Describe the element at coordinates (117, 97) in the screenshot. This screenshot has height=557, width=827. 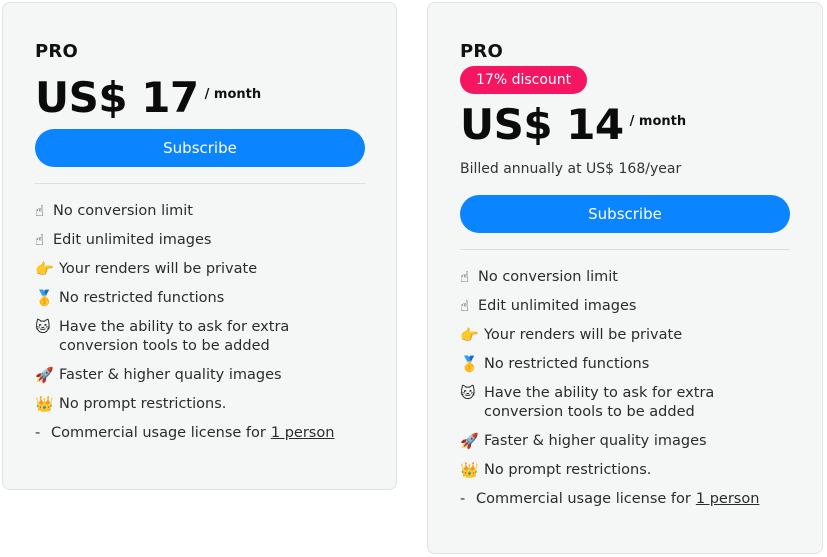
I see `price: US$ 17` at that location.